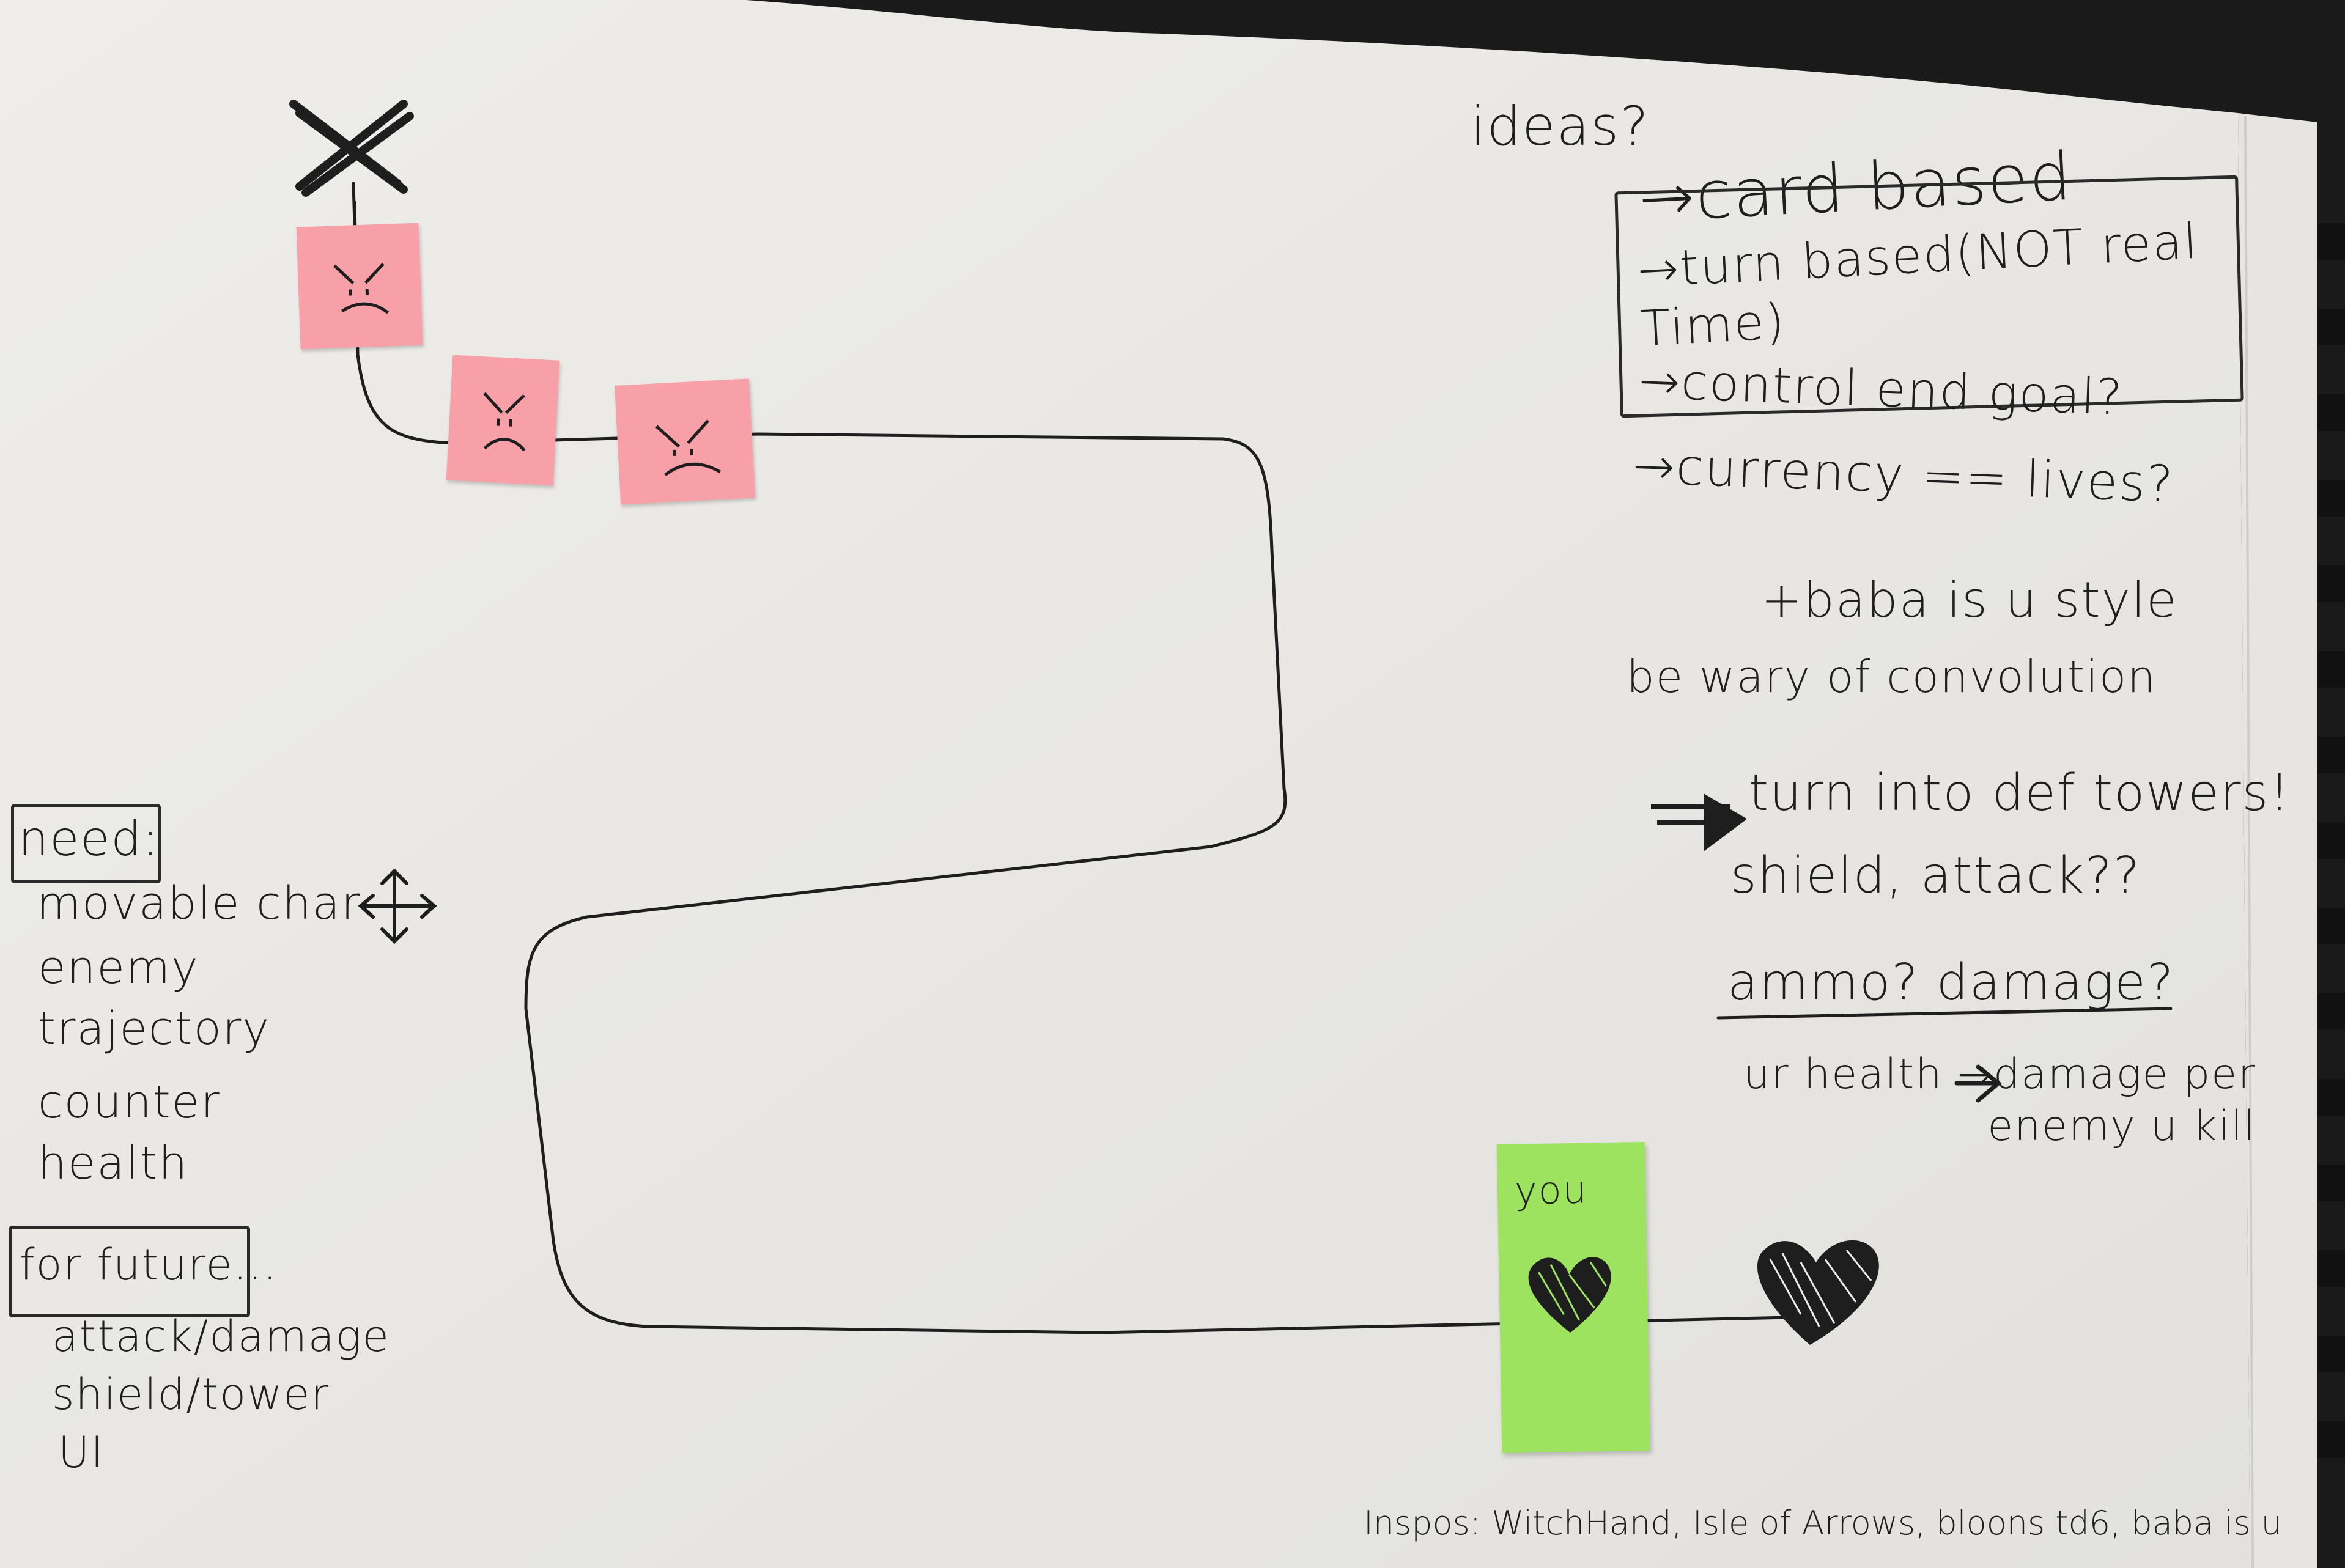 The height and width of the screenshot is (1568, 2345). I want to click on idea-convolution: be wary of convolution, so click(1892, 676).